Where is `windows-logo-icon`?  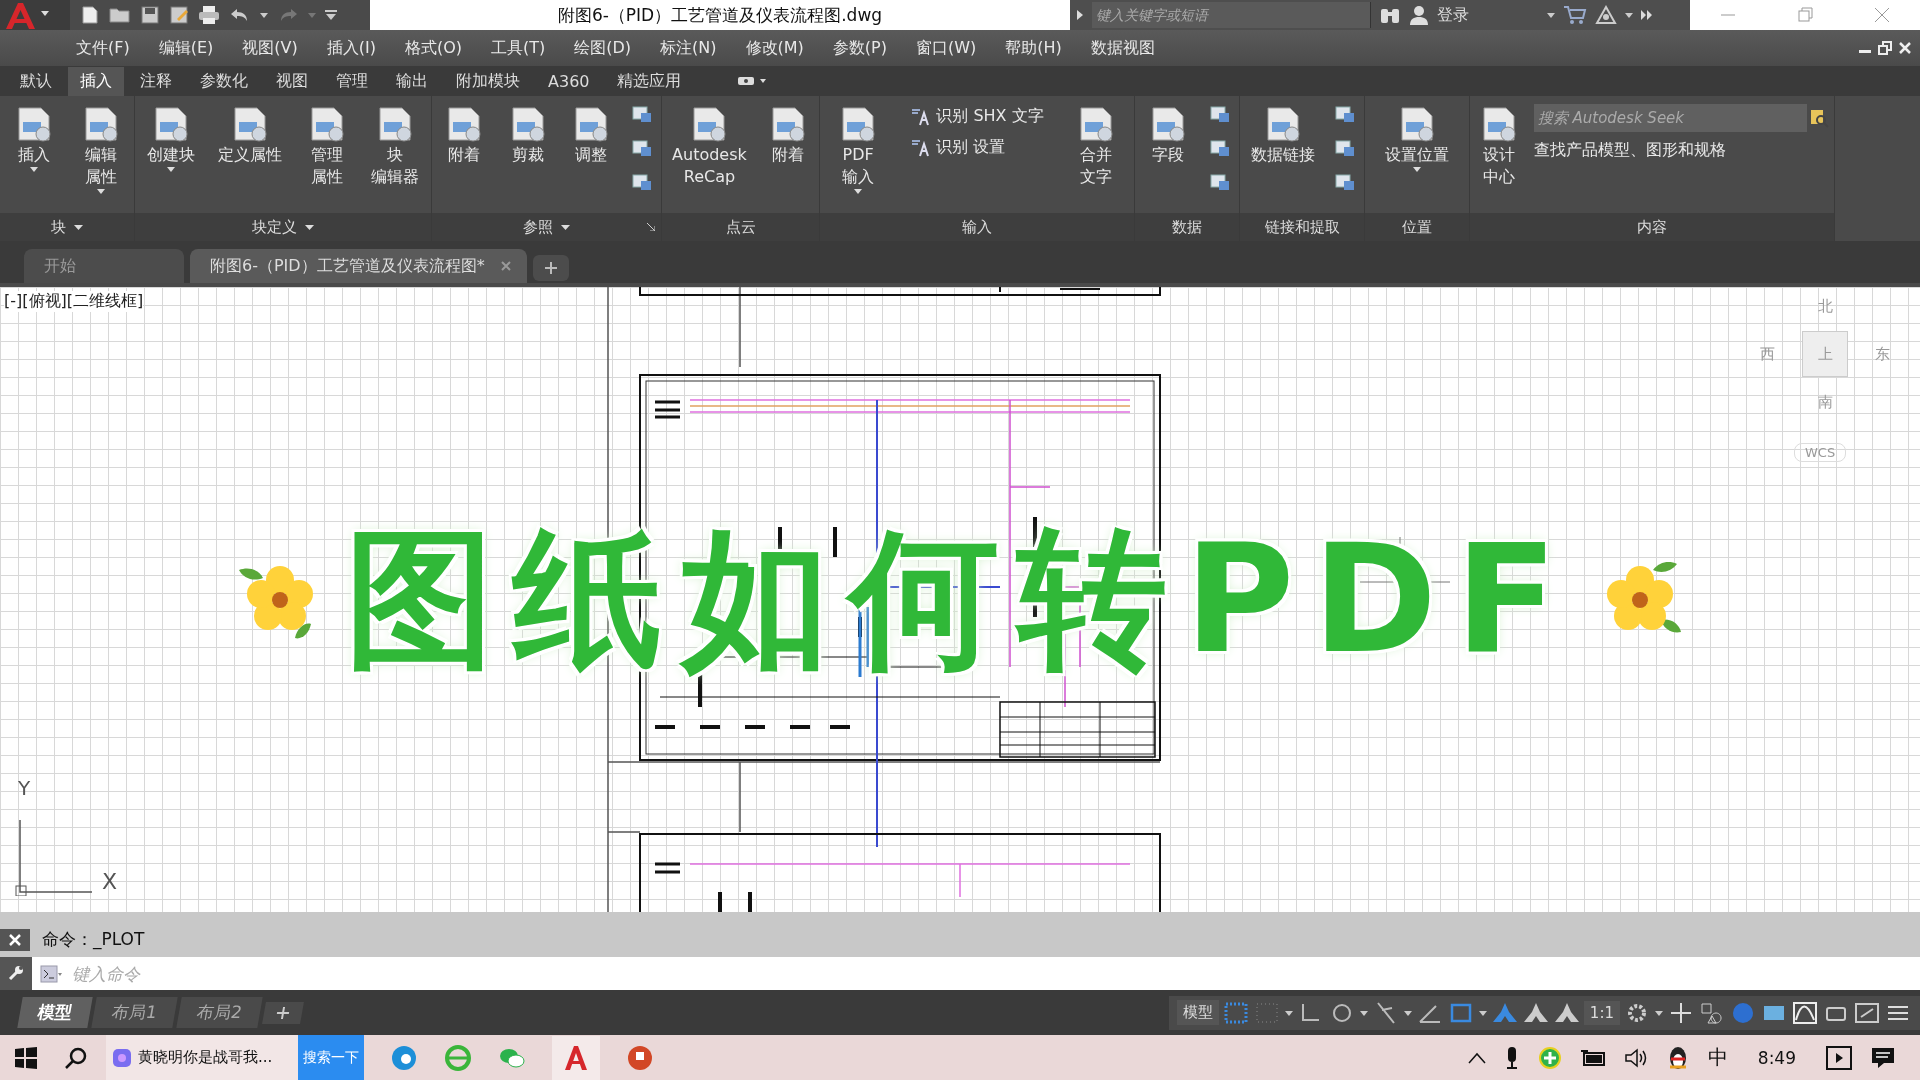
windows-logo-icon is located at coordinates (26, 1057).